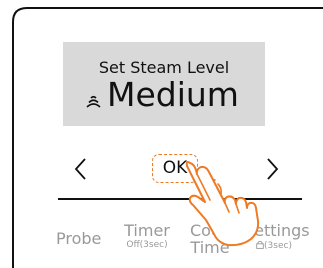 This screenshot has height=268, width=323. Describe the element at coordinates (147, 245) in the screenshot. I see `timer-sublabel: Off(3sec)` at that location.